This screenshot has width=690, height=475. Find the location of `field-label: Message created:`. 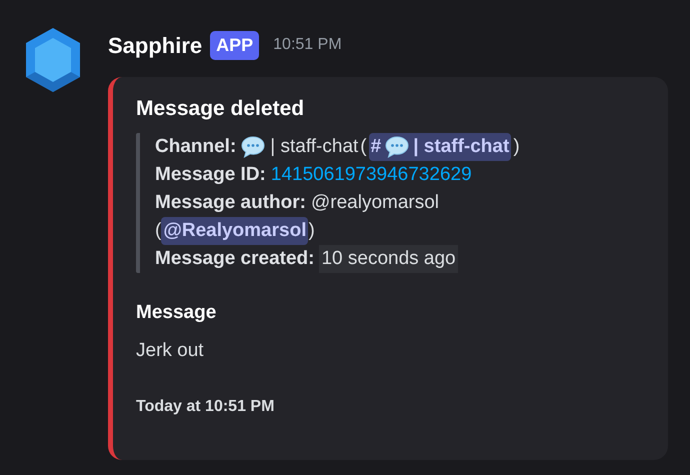

field-label: Message created: is located at coordinates (234, 259).